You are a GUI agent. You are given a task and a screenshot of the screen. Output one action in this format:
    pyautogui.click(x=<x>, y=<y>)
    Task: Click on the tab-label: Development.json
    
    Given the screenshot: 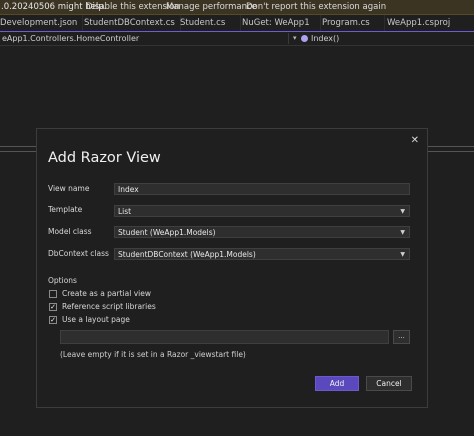 What is the action you would take?
    pyautogui.click(x=39, y=23)
    